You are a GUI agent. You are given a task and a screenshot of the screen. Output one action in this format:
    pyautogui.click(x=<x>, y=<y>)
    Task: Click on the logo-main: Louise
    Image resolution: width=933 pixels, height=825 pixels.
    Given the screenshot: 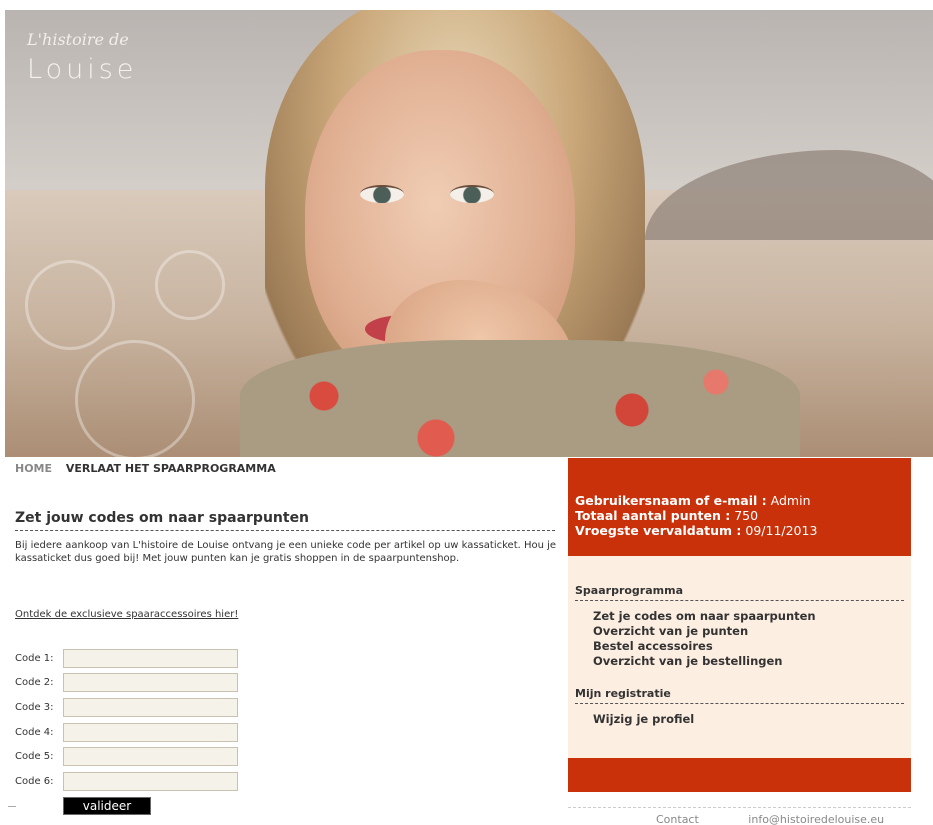 What is the action you would take?
    pyautogui.click(x=82, y=69)
    